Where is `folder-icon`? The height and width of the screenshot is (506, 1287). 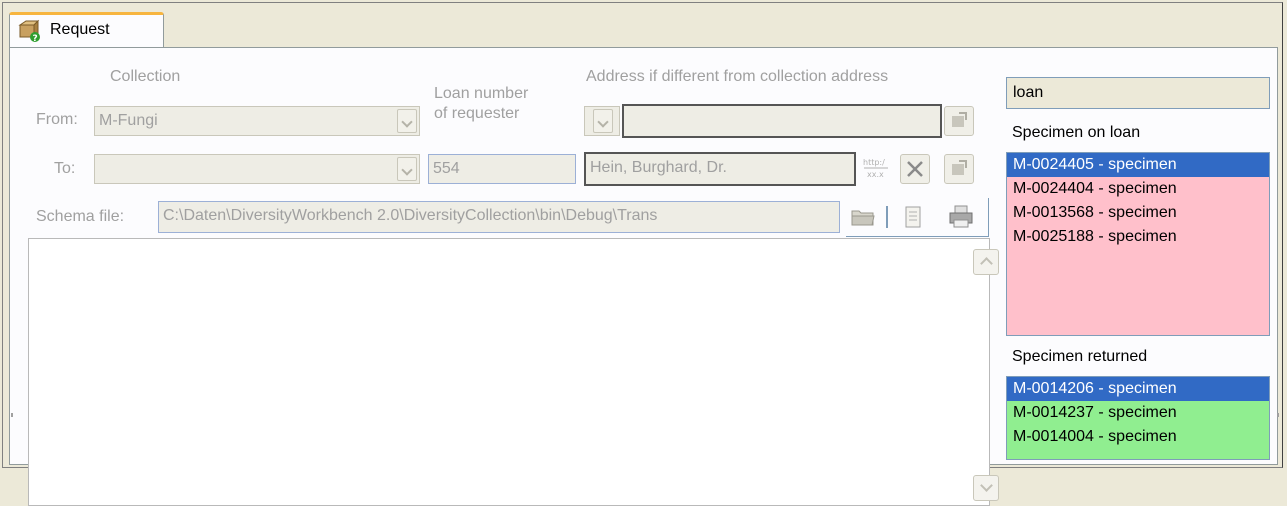 folder-icon is located at coordinates (863, 218).